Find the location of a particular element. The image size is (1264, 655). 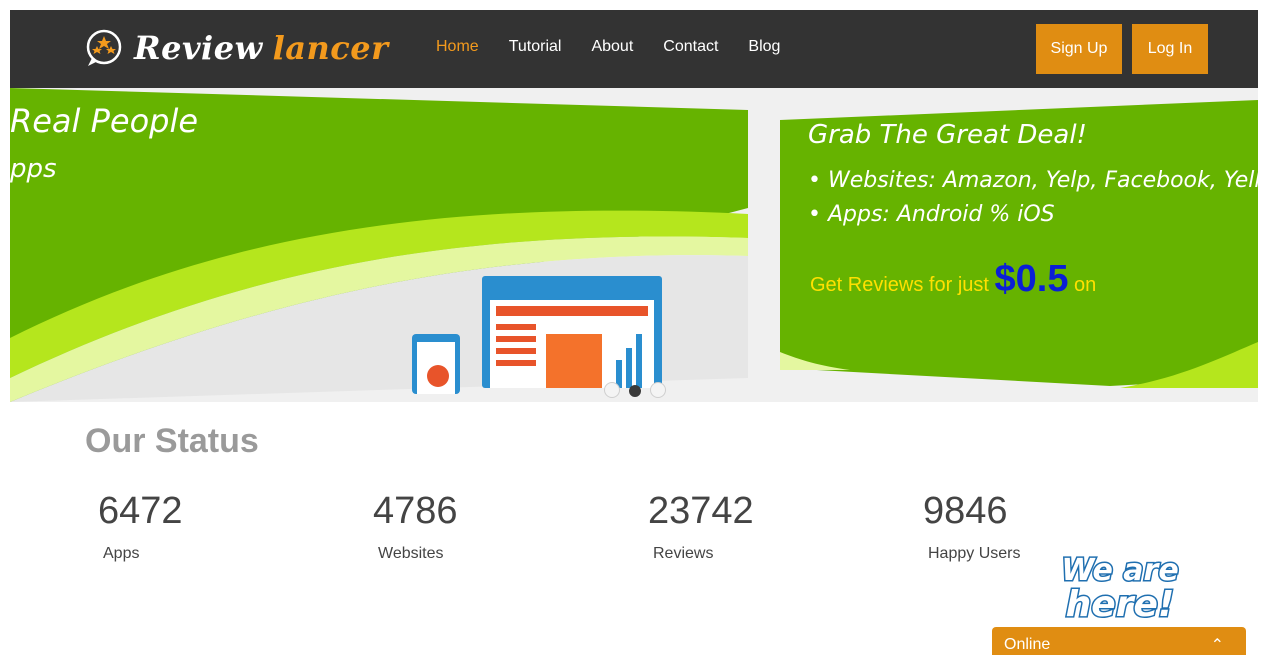

offer-prefix: Get Reviews for just is located at coordinates (902, 285).